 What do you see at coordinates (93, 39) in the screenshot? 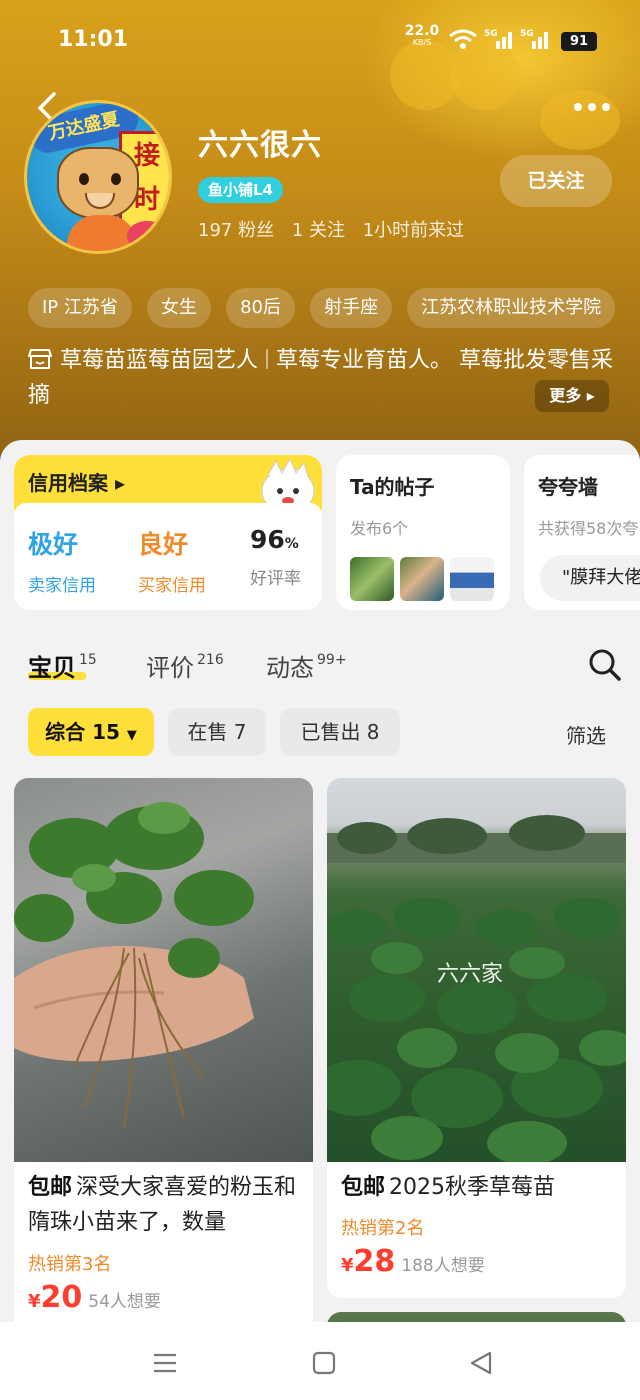
I see `clock: 11:01` at bounding box center [93, 39].